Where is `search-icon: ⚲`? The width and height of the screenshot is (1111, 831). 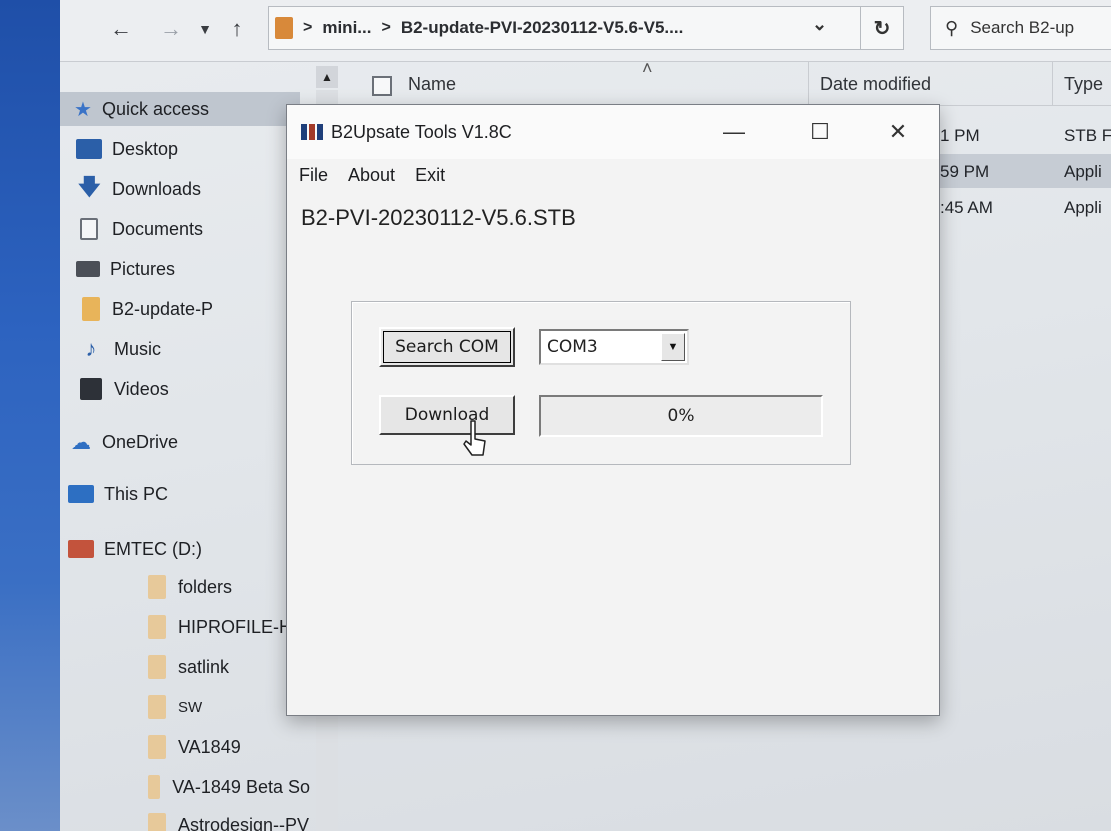
search-icon: ⚲ is located at coordinates (952, 27).